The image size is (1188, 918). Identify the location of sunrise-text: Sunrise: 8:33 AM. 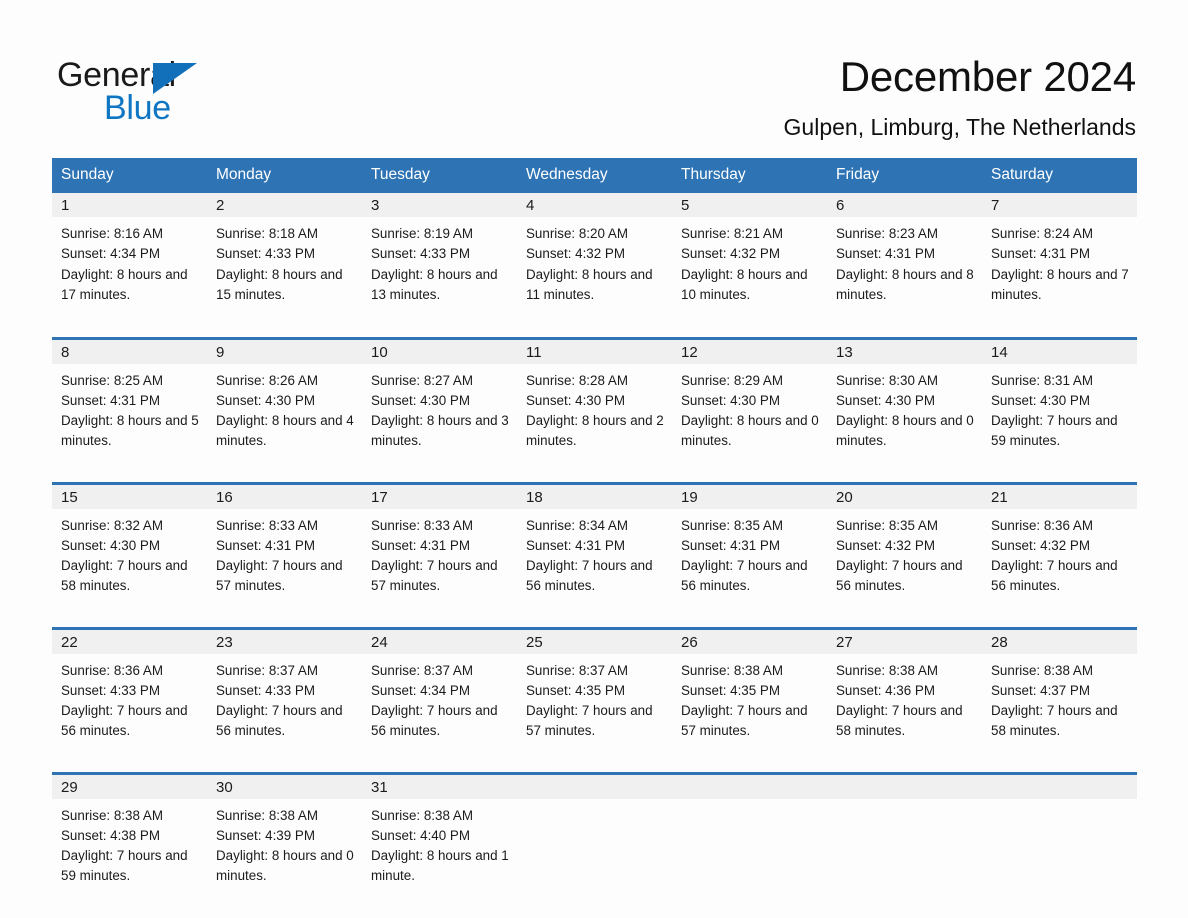
(422, 525).